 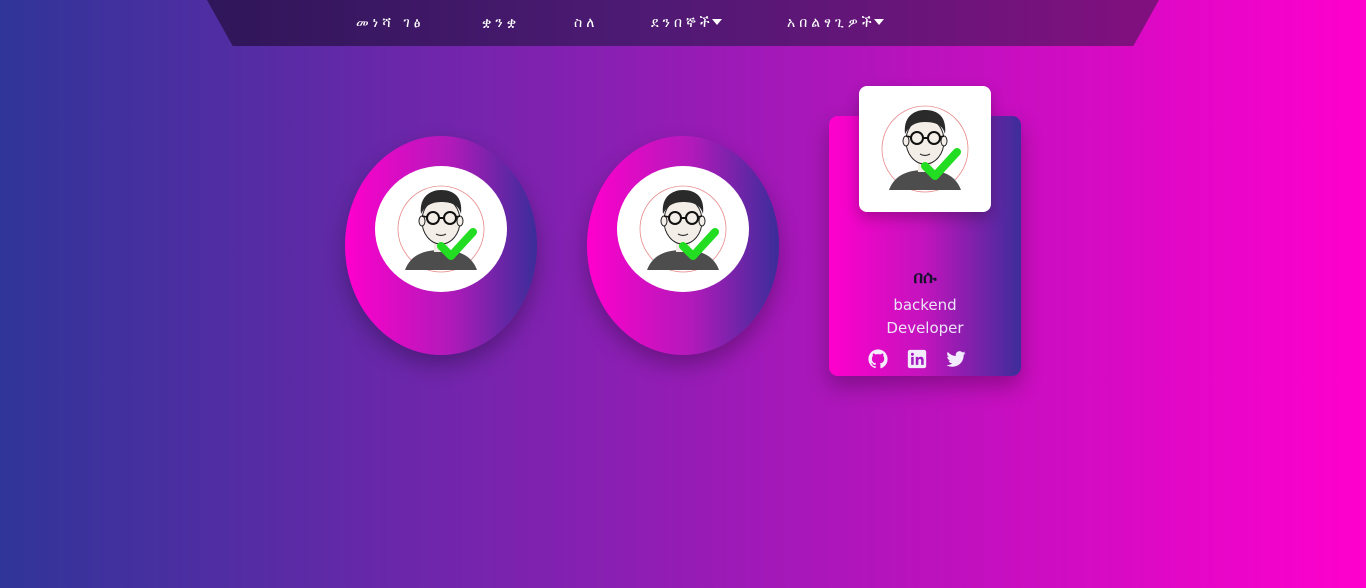 I want to click on member-role: backend Developer, so click(x=925, y=317).